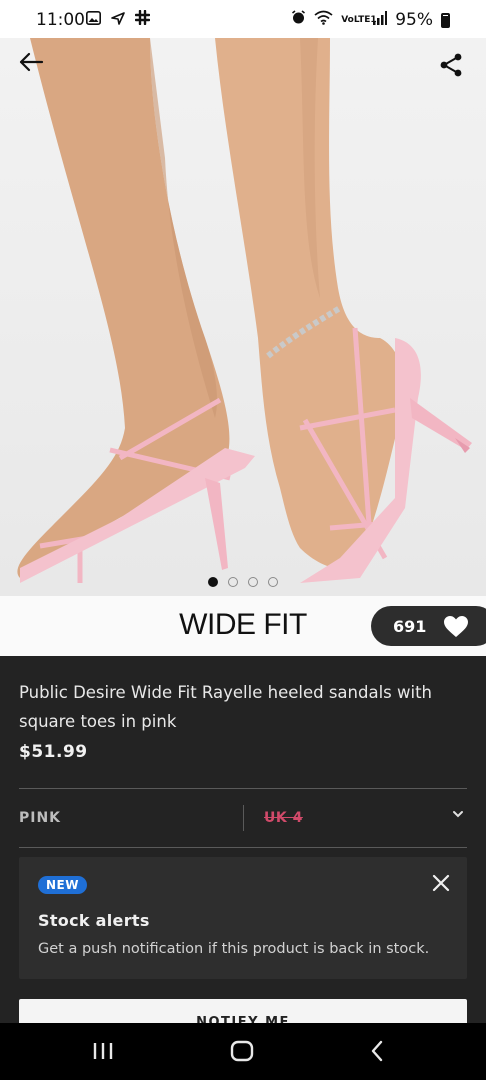 The width and height of the screenshot is (486, 1080). What do you see at coordinates (445, 20) in the screenshot?
I see `battery-icon` at bounding box center [445, 20].